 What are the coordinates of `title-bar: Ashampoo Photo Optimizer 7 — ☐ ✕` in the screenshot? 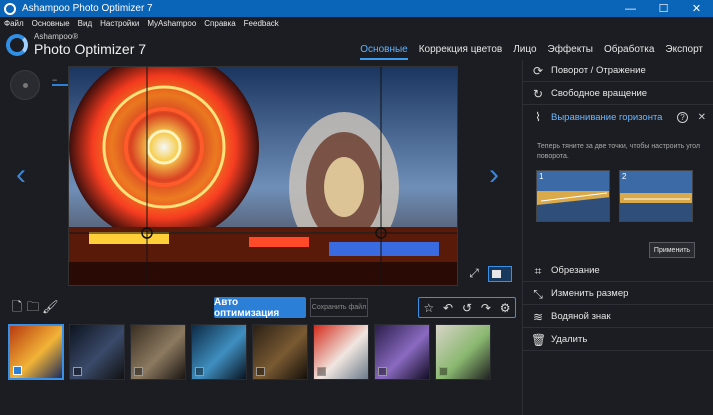 It's located at (356, 8).